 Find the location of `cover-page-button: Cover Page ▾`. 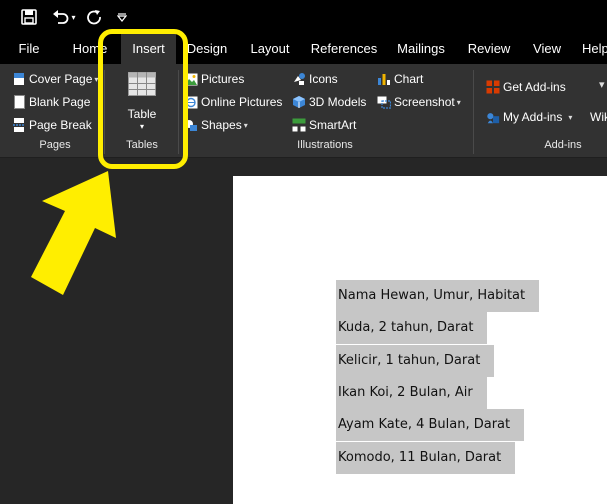

cover-page-button: Cover Page ▾ is located at coordinates (55, 79).